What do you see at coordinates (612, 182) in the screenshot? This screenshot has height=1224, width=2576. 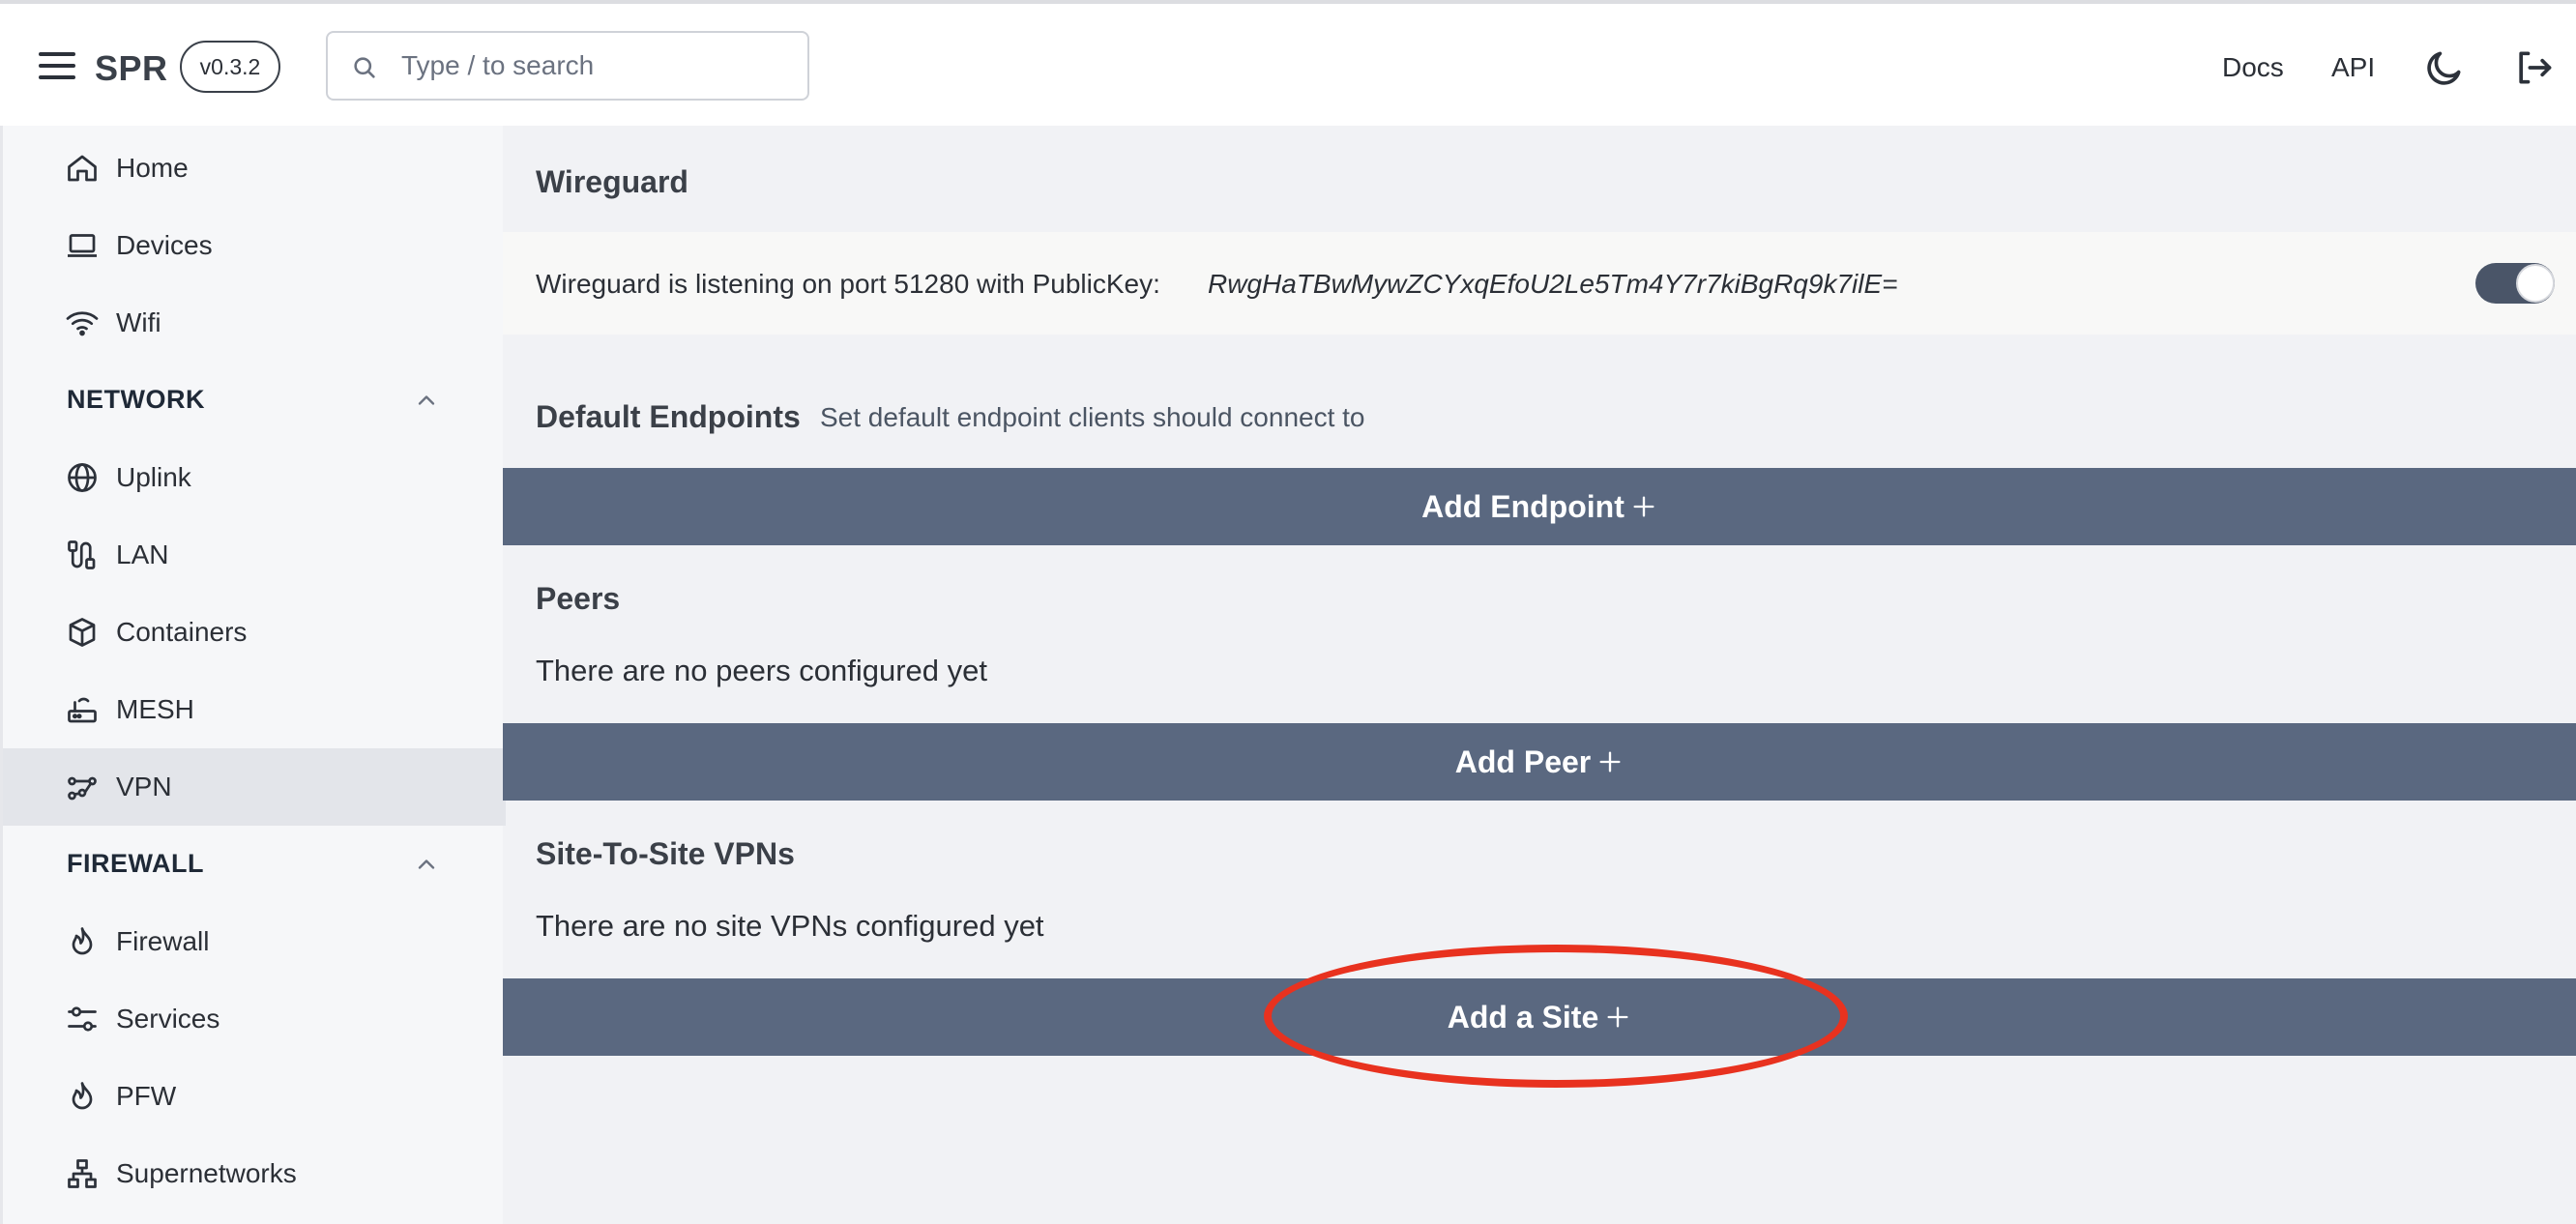 I see `page-title: Wireguard` at bounding box center [612, 182].